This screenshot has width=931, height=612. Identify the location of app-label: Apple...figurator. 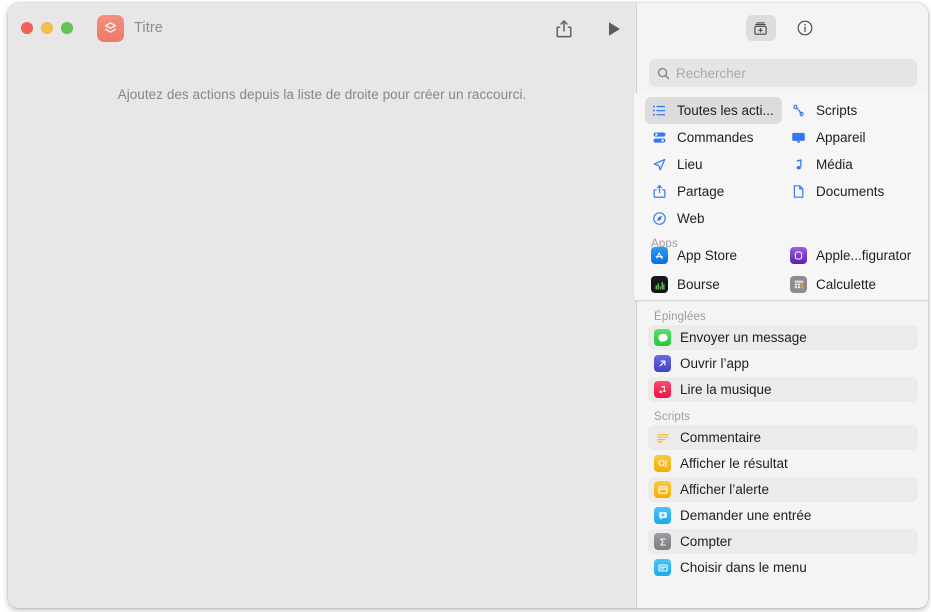
(864, 255).